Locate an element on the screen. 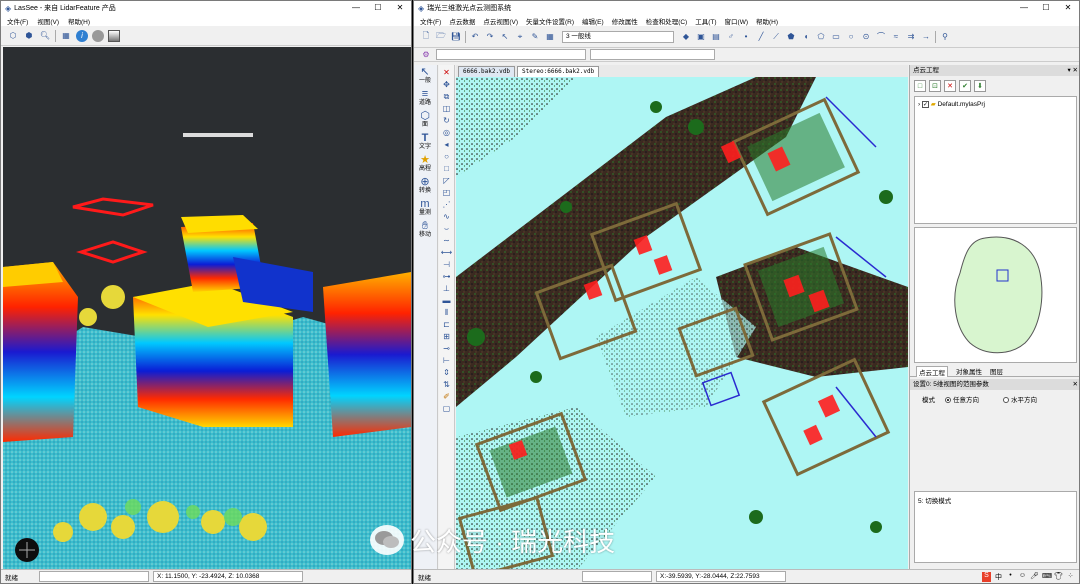 The image size is (1080, 584). open-file-icon: 🗁 is located at coordinates (441, 37).